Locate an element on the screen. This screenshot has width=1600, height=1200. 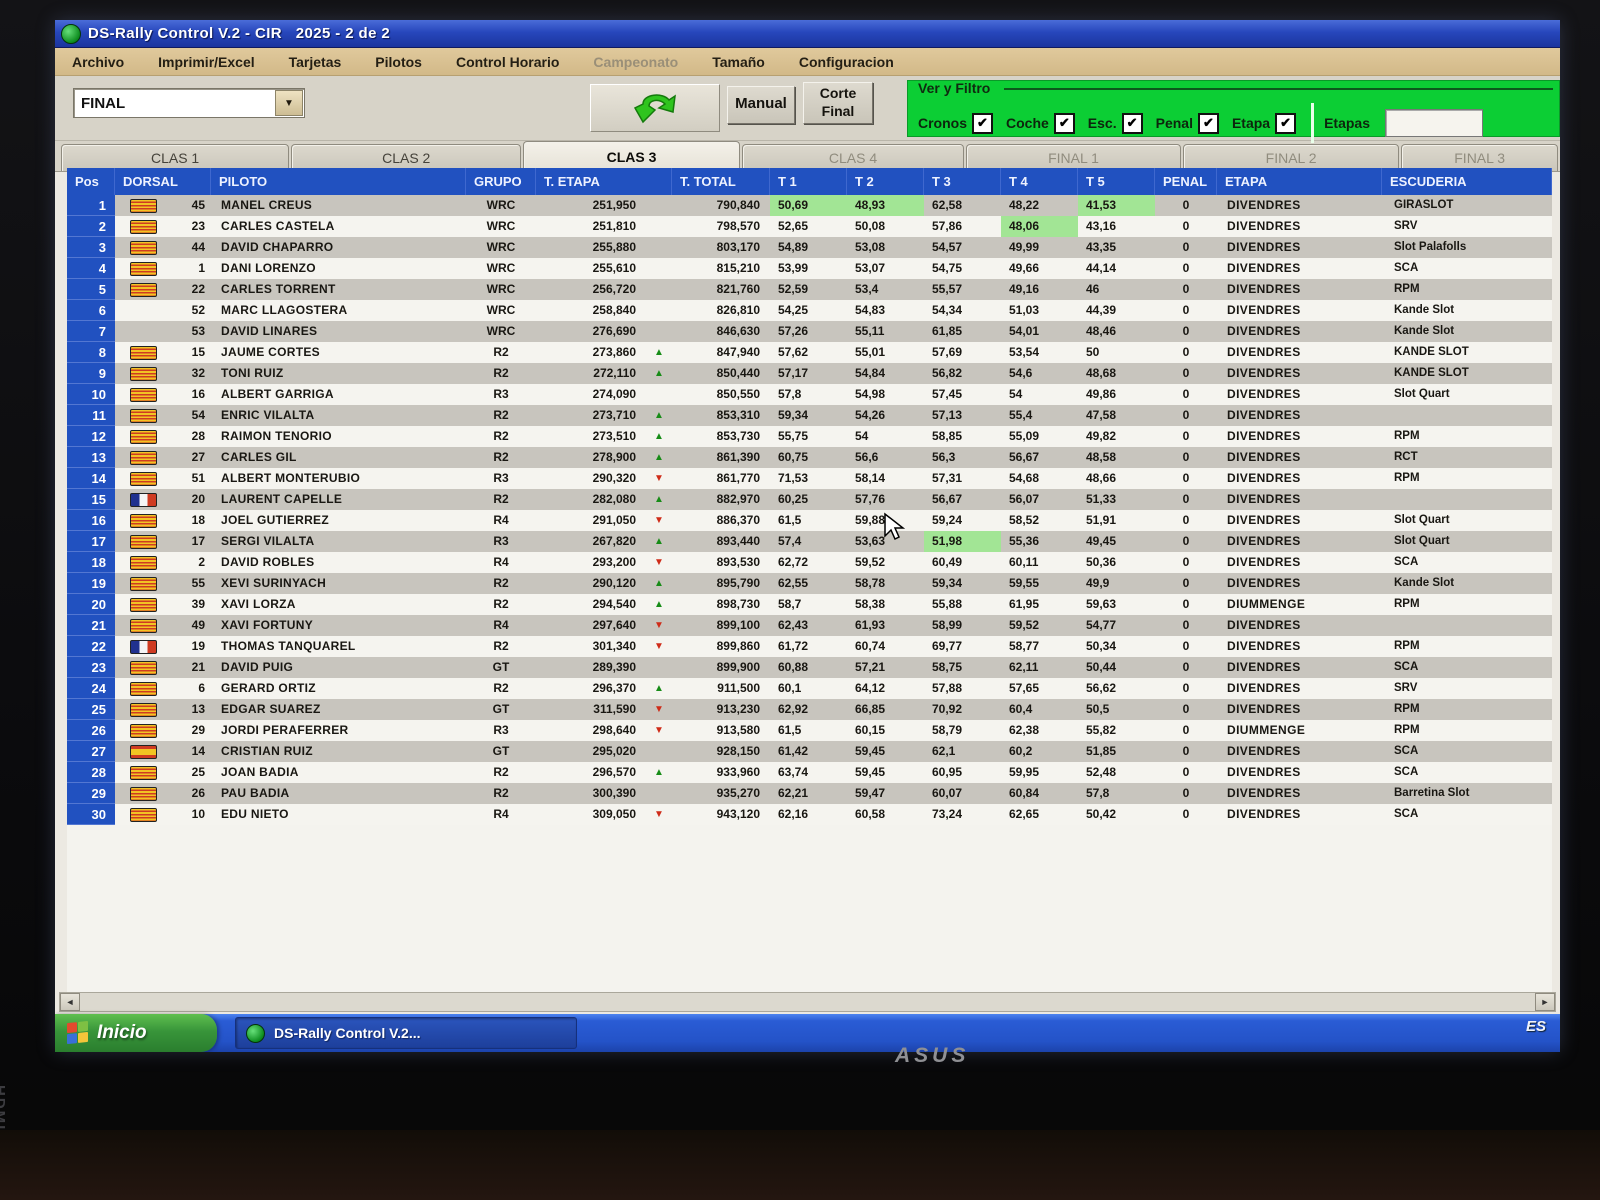
scroll-right-icon: ► is located at coordinates (1545, 1002).